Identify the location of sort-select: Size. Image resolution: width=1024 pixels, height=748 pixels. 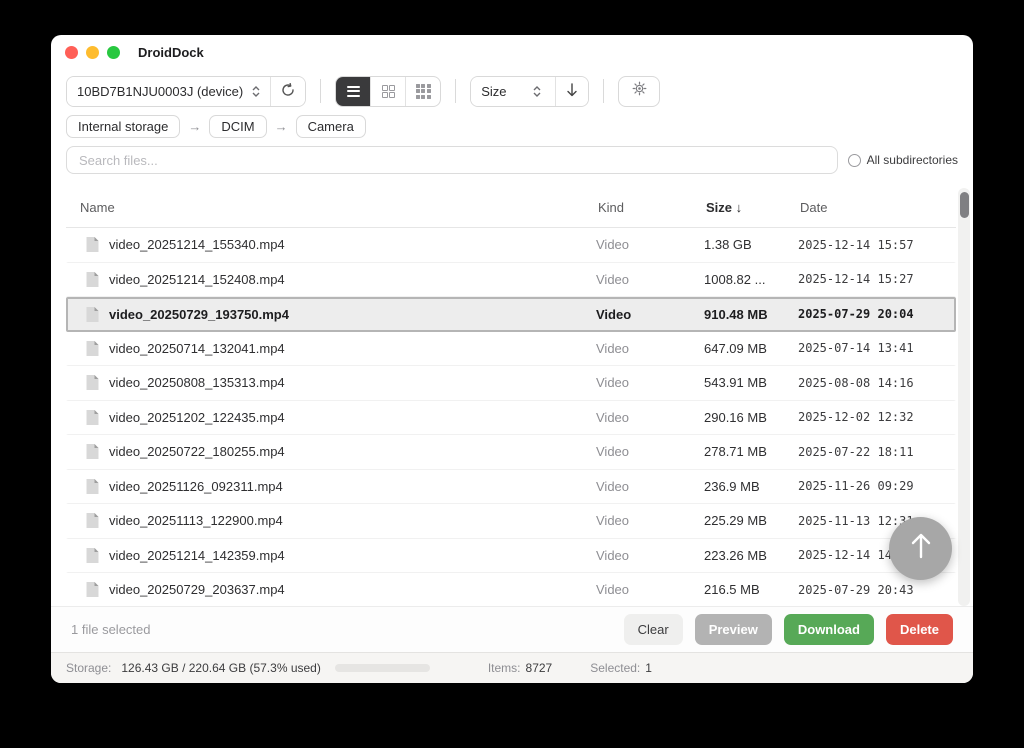
(513, 91).